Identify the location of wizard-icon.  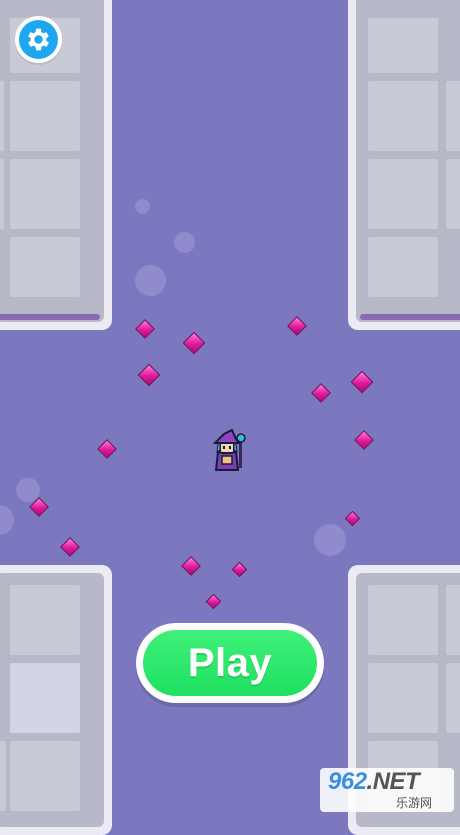
(232, 450).